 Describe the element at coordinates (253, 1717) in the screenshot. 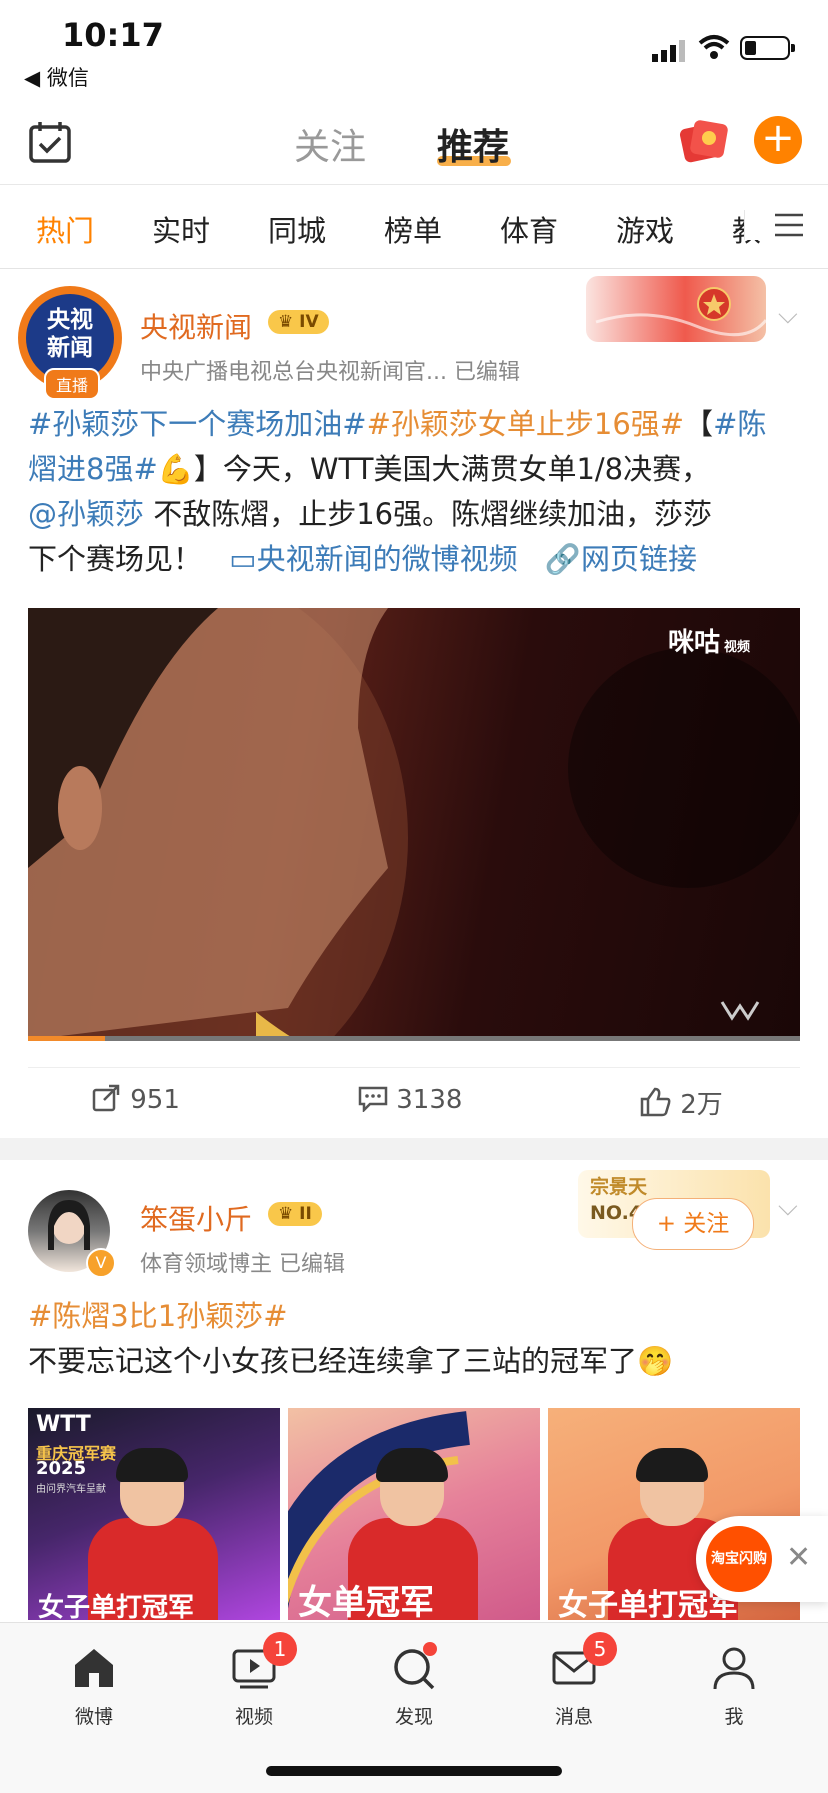

I see `tab-label: 视频` at that location.